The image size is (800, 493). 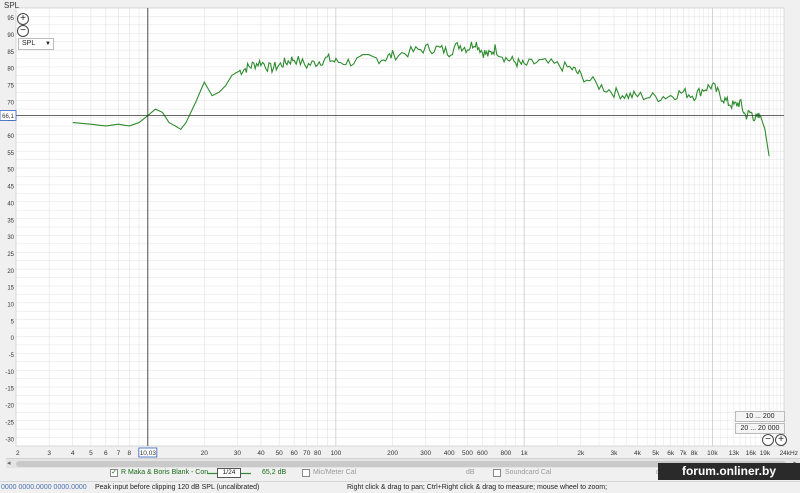 What do you see at coordinates (10, 70) in the screenshot?
I see `y-tick-label: 80` at bounding box center [10, 70].